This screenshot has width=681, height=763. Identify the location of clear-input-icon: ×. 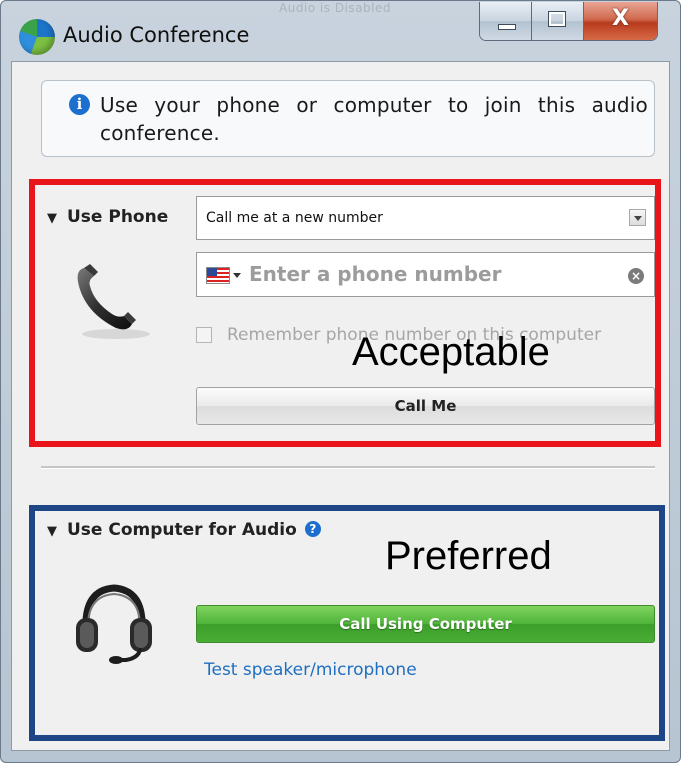
(636, 276).